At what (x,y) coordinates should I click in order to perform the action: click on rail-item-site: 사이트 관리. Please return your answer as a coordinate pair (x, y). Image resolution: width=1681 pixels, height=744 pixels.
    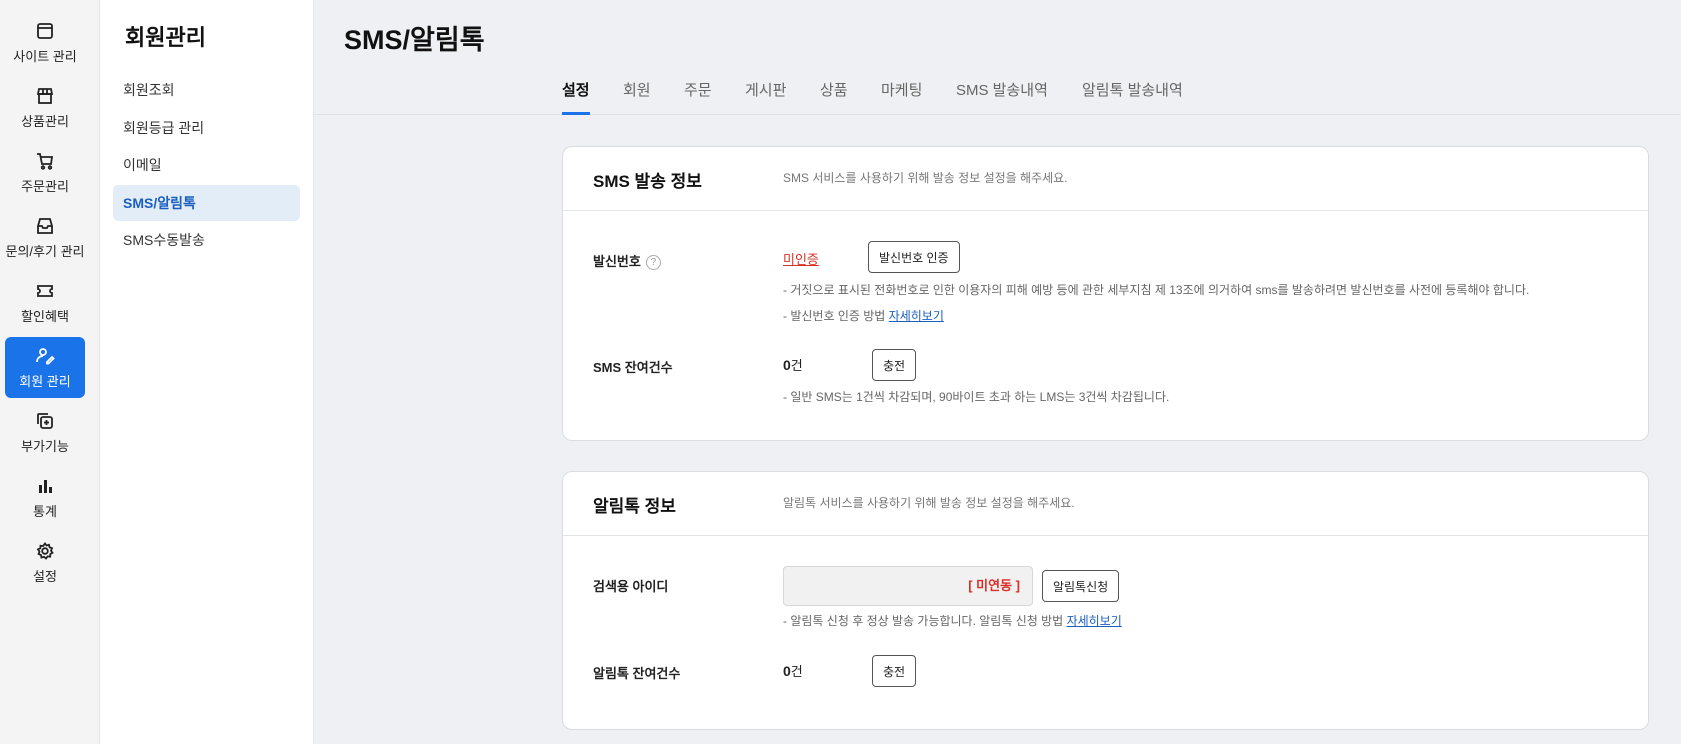
    Looking at the image, I should click on (45, 42).